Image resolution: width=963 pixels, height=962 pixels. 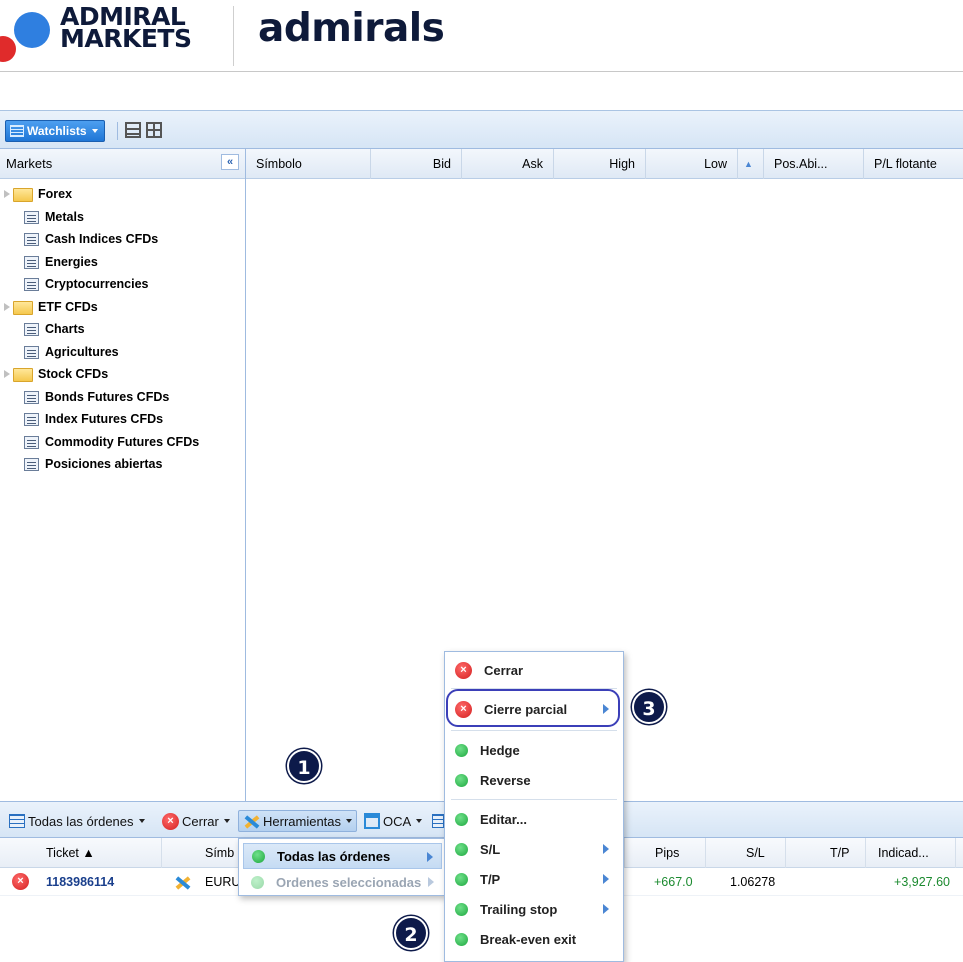 I want to click on admirals-logo: admirals, so click(x=351, y=28).